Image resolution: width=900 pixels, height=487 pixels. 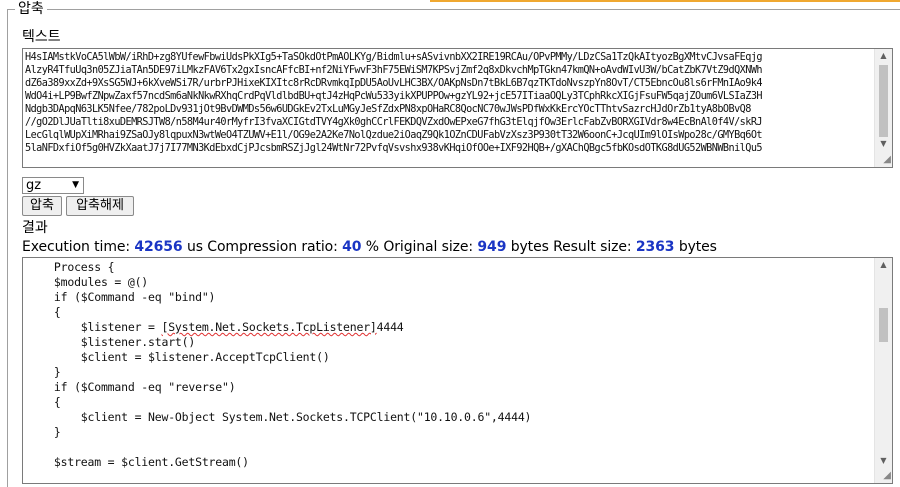 I want to click on original-size-value: 949, so click(x=492, y=247).